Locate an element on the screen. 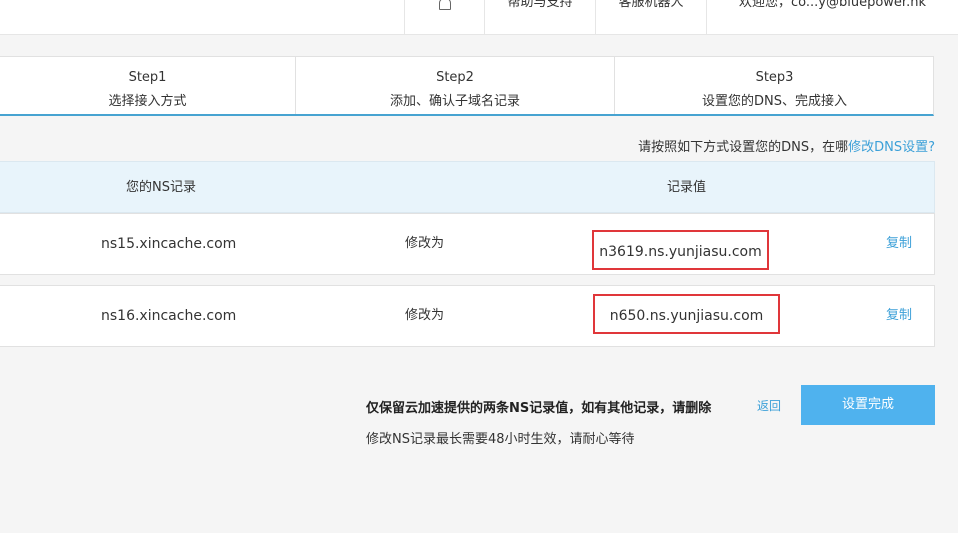 This screenshot has width=958, height=533. current-ns: ns16.xincache.com is located at coordinates (169, 316).